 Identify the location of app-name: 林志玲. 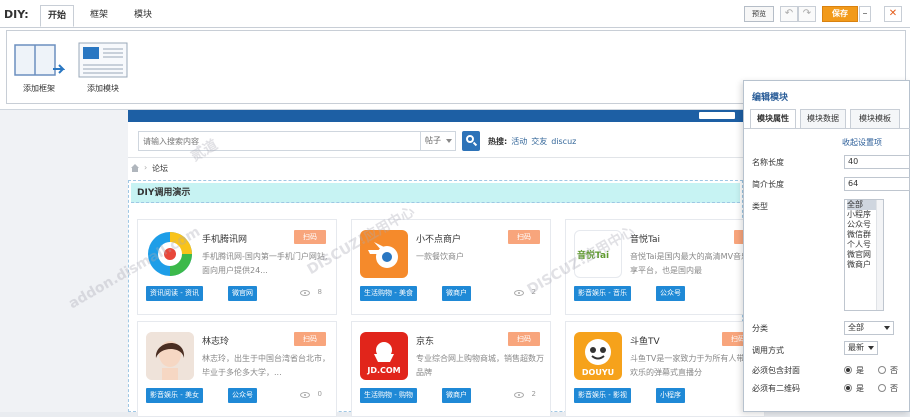
(215, 340).